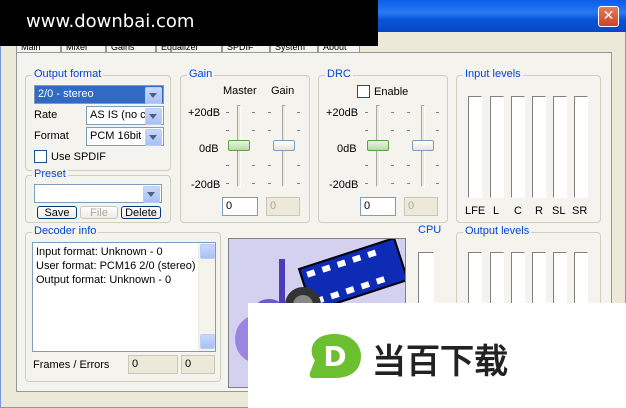 The image size is (626, 408). What do you see at coordinates (104, 280) in the screenshot?
I see `decoder-info-line: Output format: Unknown - 0` at bounding box center [104, 280].